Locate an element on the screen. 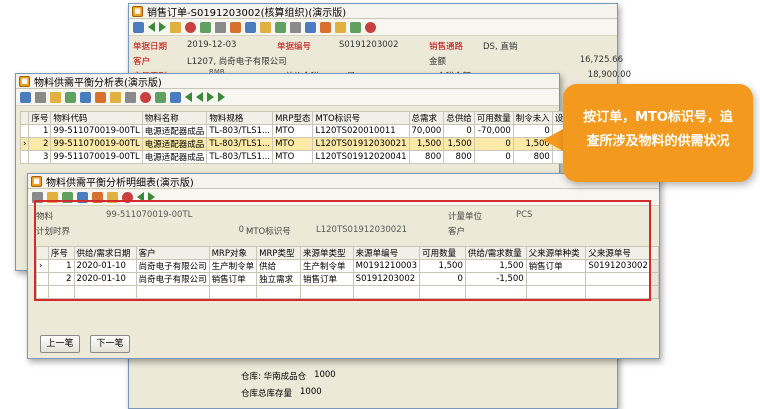 The height and width of the screenshot is (409, 760). sales-order-row-2: 客户 L1207, 尚奇电子有限公司 金额 16,725.66 is located at coordinates (378, 61).